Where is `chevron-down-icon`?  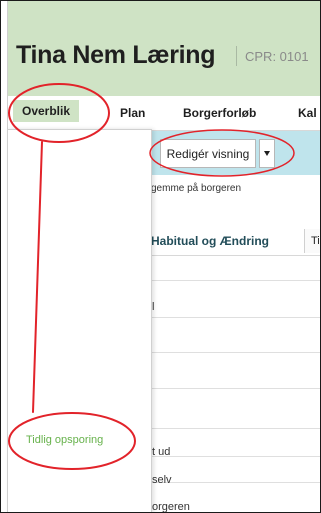 chevron-down-icon is located at coordinates (267, 153).